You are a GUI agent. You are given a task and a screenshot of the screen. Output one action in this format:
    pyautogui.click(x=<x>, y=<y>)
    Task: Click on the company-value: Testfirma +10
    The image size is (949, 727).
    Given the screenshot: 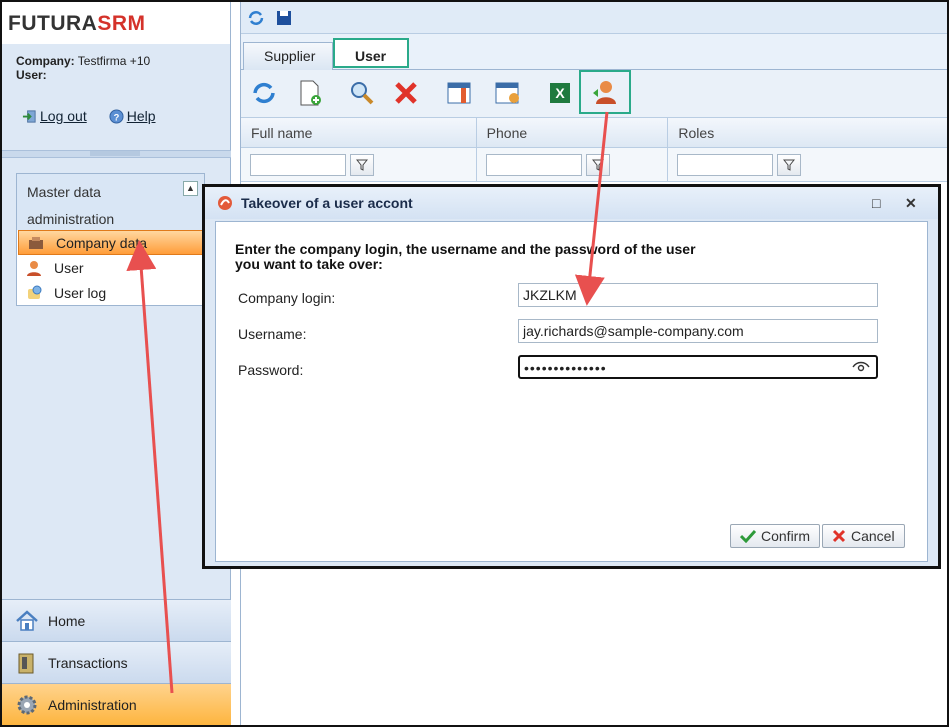 What is the action you would take?
    pyautogui.click(x=114, y=61)
    